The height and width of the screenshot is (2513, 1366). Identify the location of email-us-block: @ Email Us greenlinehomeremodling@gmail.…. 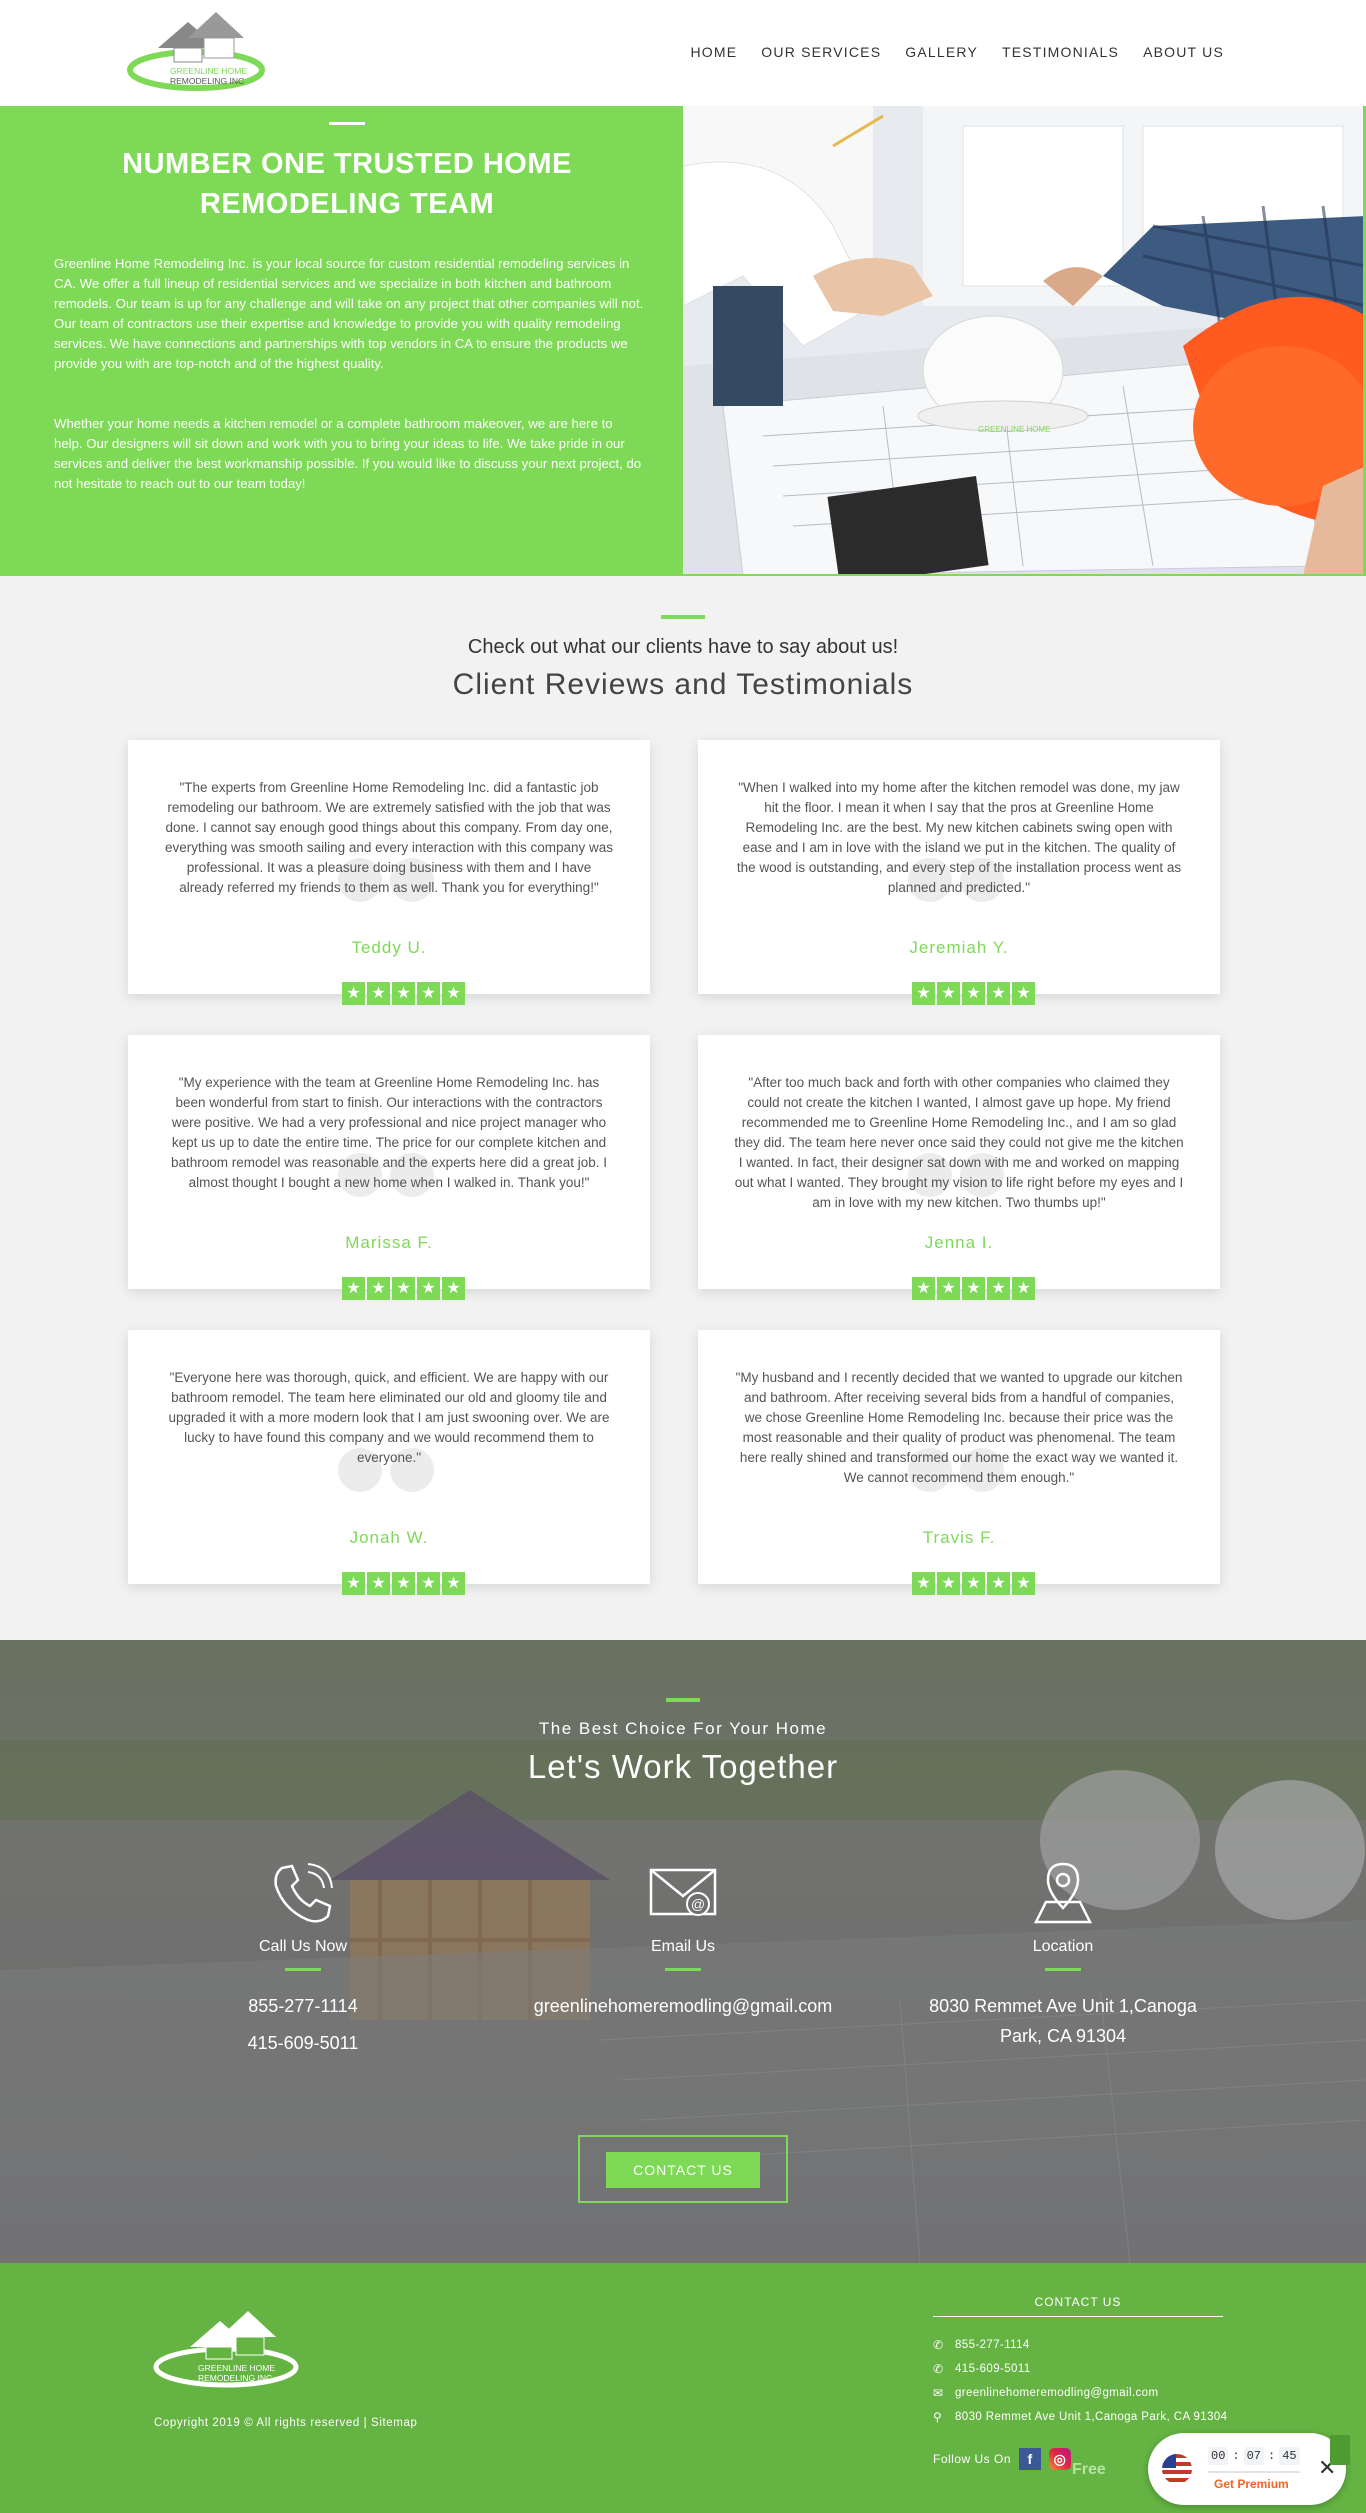
(683, 1939).